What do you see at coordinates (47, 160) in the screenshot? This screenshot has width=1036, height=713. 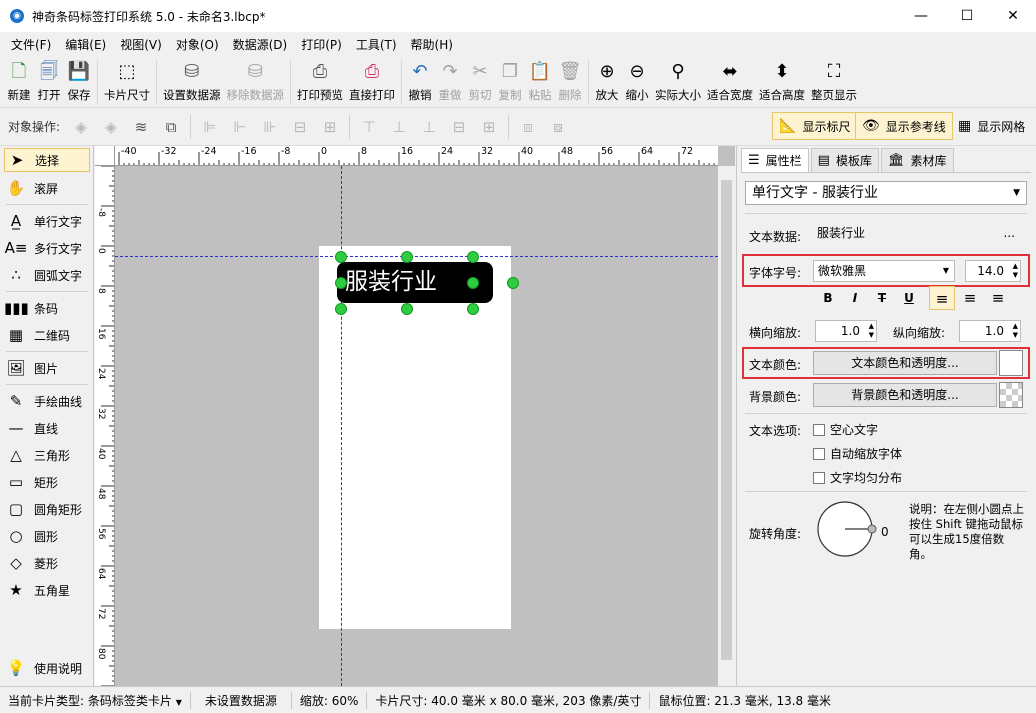 I see `tool-select: ➤ 选择` at bounding box center [47, 160].